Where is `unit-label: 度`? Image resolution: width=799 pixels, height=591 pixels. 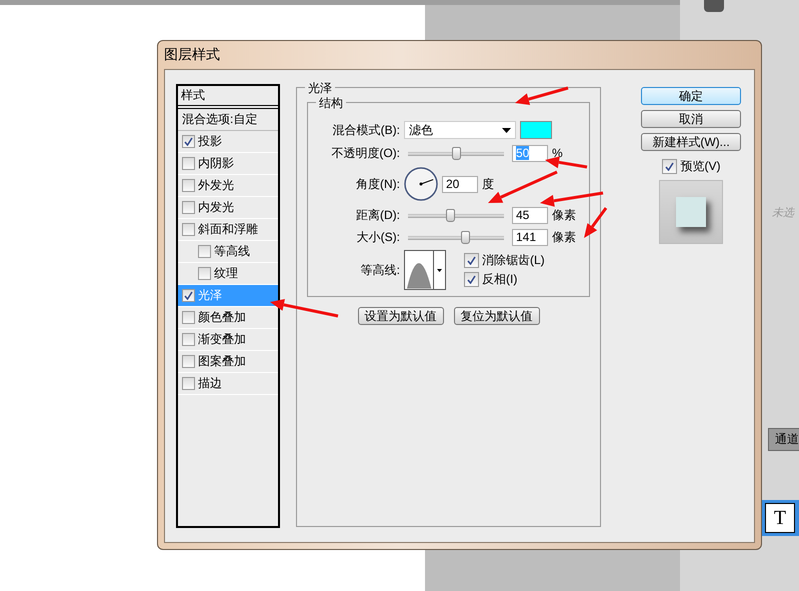
unit-label: 度 is located at coordinates (488, 184).